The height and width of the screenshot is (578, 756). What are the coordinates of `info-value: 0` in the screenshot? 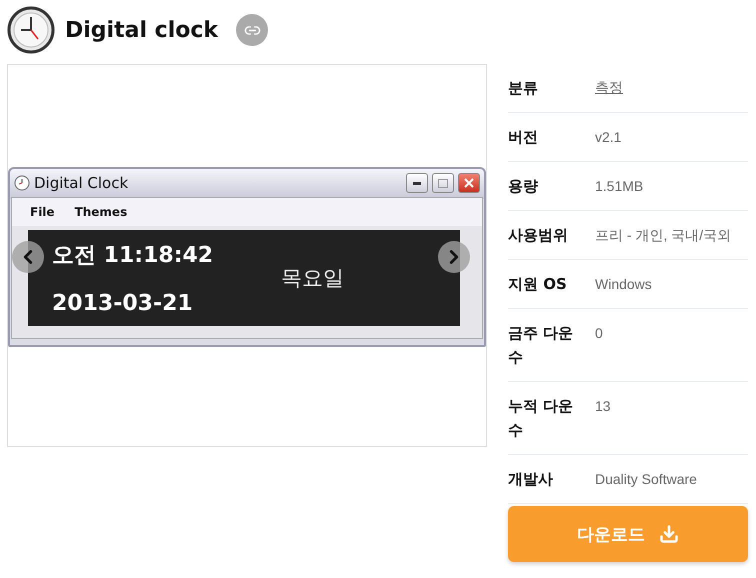 It's located at (599, 333).